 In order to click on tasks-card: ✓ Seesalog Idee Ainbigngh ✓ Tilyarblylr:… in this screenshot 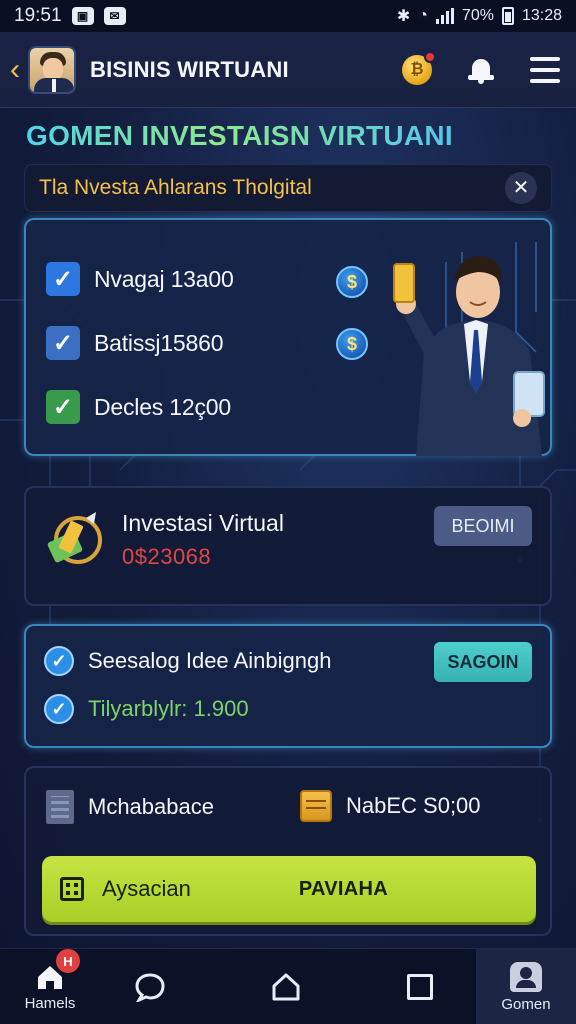, I will do `click(288, 686)`.